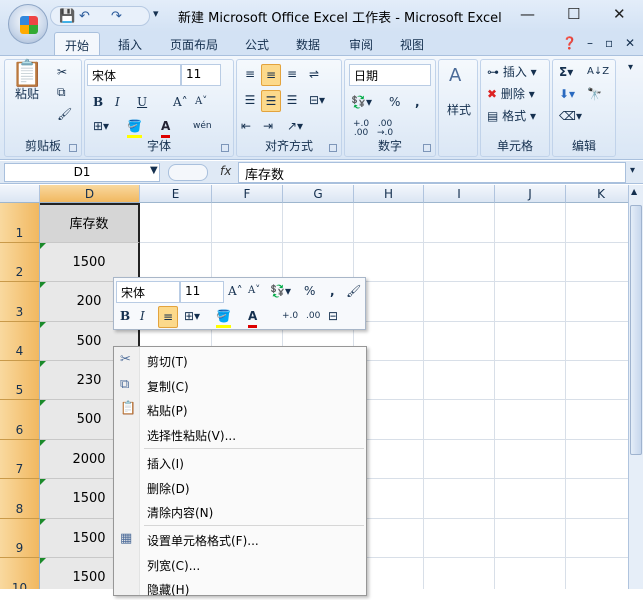 This screenshot has height=600, width=643. Describe the element at coordinates (84, 16) in the screenshot. I see `undo-icon: ↶` at that location.